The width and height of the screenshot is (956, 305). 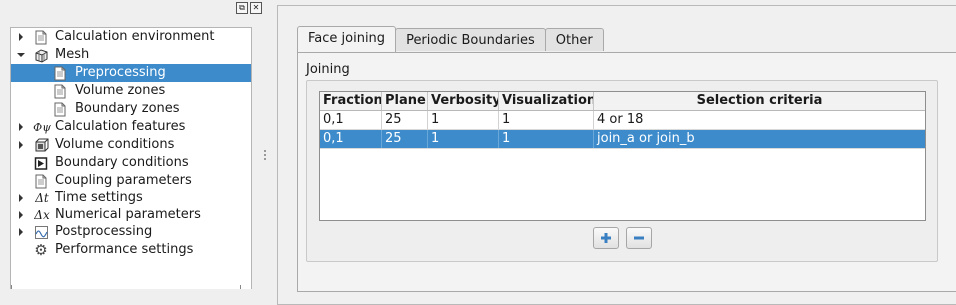 I want to click on delta-x-icon: Δx, so click(x=42, y=215).